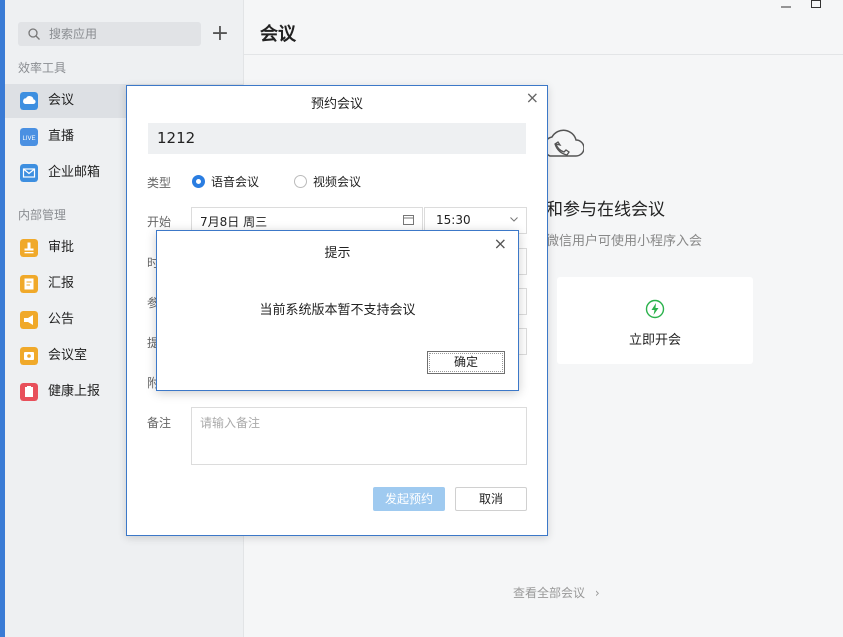 The height and width of the screenshot is (637, 843). Describe the element at coordinates (29, 392) in the screenshot. I see `health-icon` at that location.